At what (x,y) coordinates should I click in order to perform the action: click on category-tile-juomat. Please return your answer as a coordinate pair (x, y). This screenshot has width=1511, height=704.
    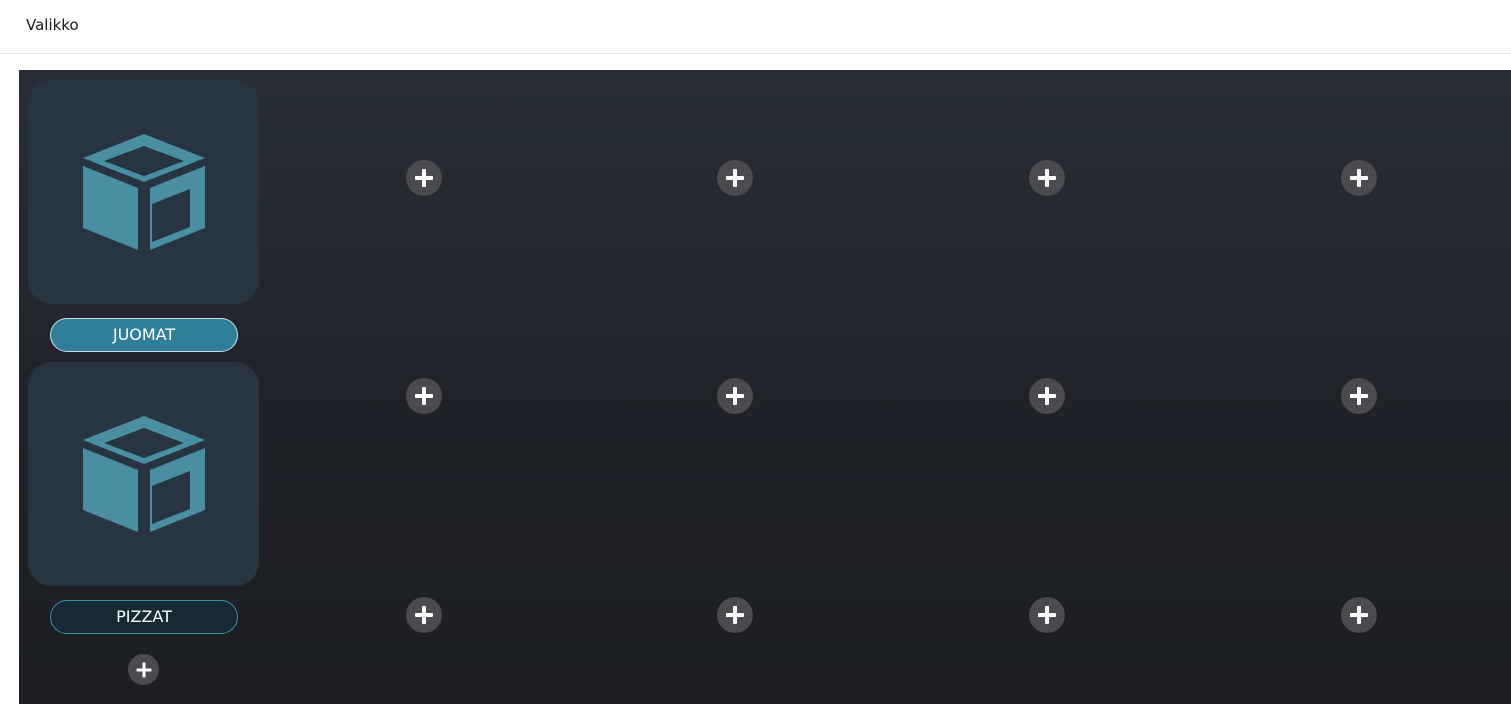
    Looking at the image, I should click on (143, 192).